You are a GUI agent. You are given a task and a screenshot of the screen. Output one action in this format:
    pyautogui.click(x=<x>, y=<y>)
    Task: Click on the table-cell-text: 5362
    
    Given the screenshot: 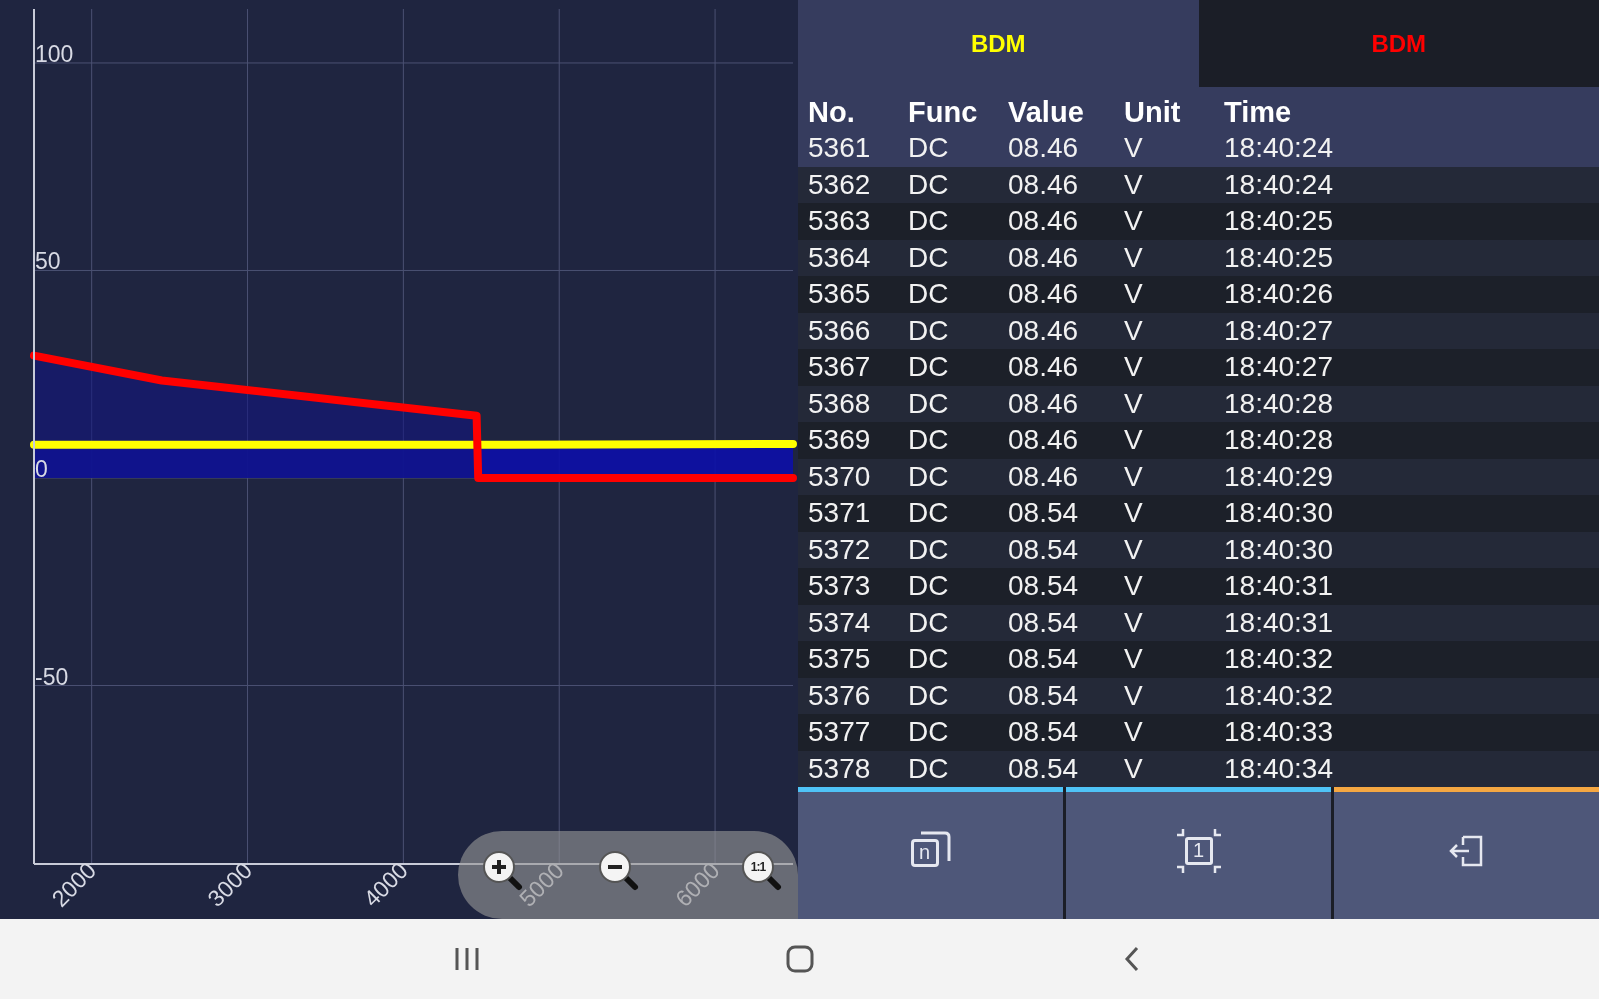 What is the action you would take?
    pyautogui.click(x=840, y=184)
    